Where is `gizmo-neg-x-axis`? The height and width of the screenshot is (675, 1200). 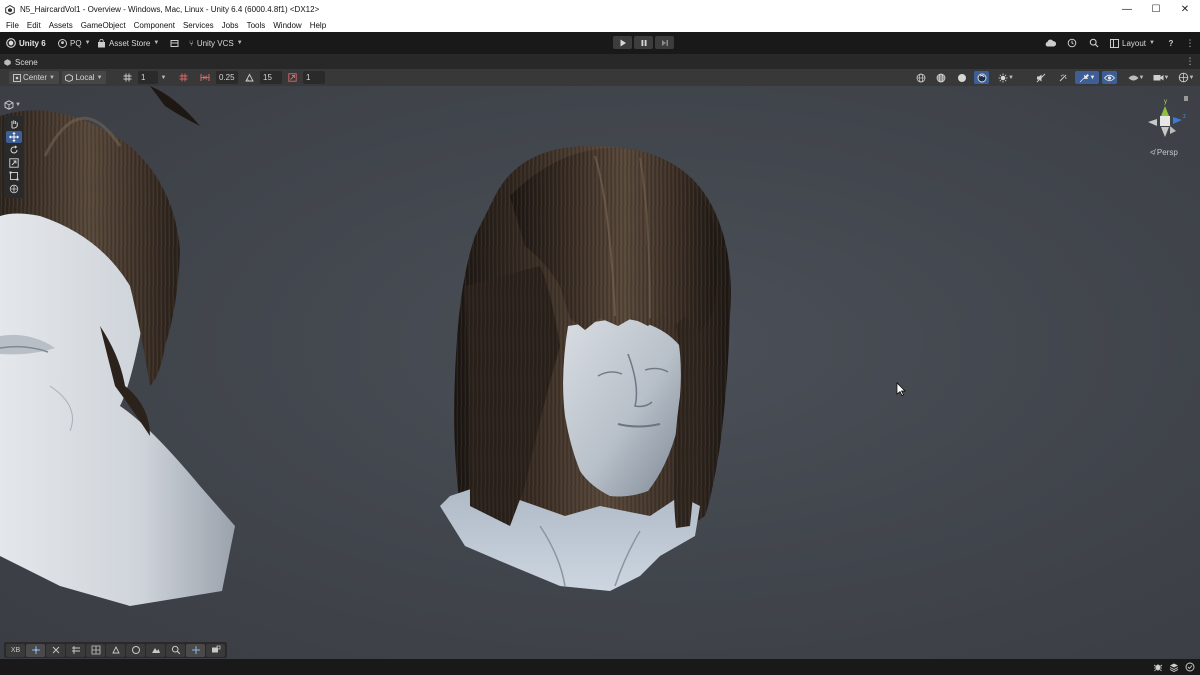 gizmo-neg-x-axis is located at coordinates (1152, 122).